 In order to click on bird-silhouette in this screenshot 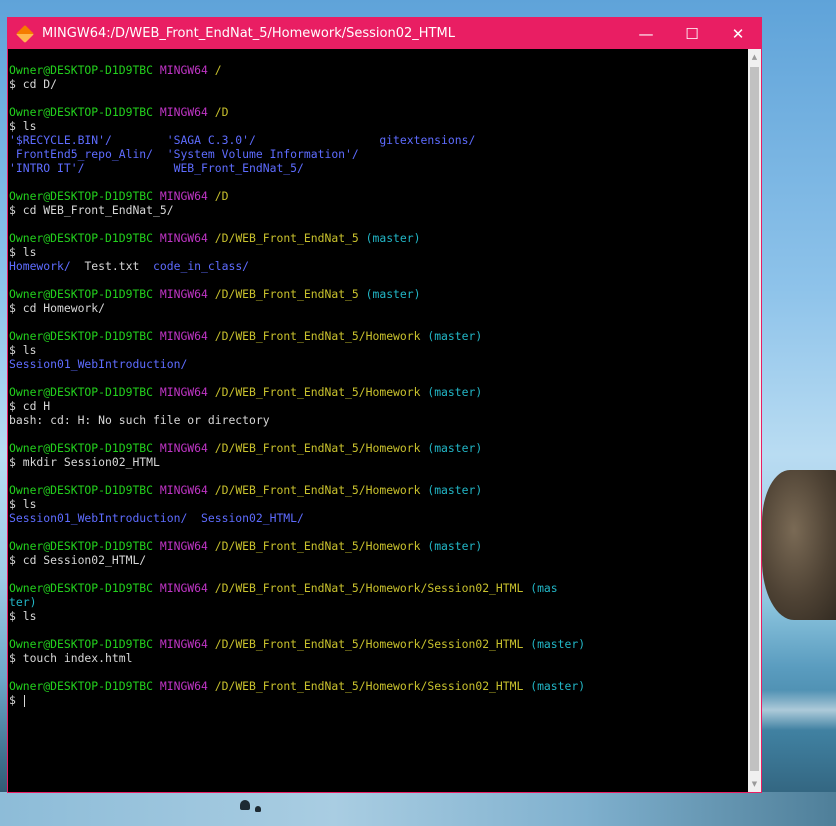, I will do `click(258, 809)`.